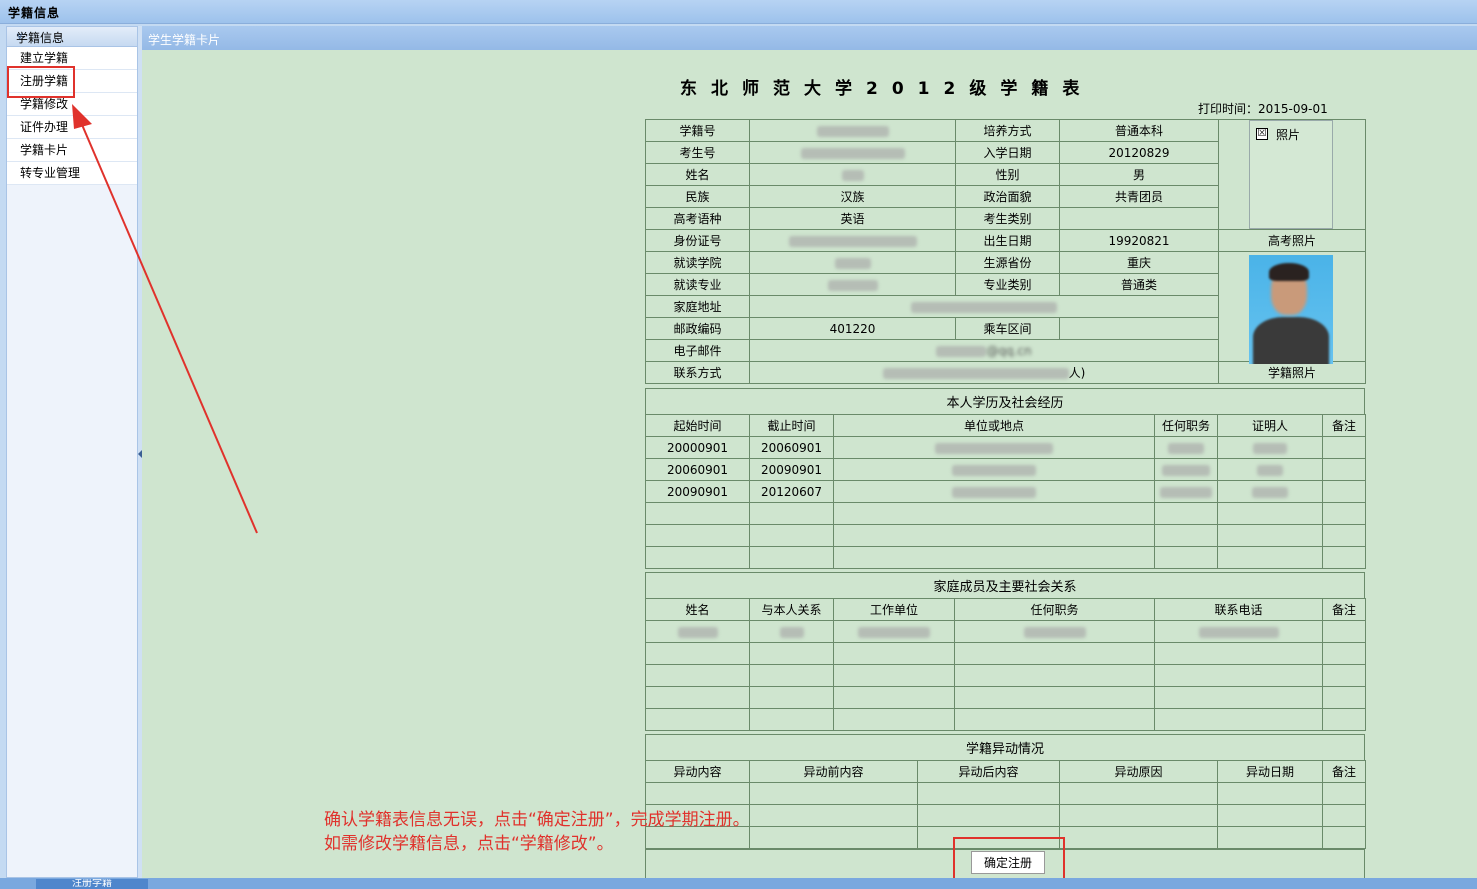  I want to click on taskbar-tab-register: 注册学籍, so click(92, 884).